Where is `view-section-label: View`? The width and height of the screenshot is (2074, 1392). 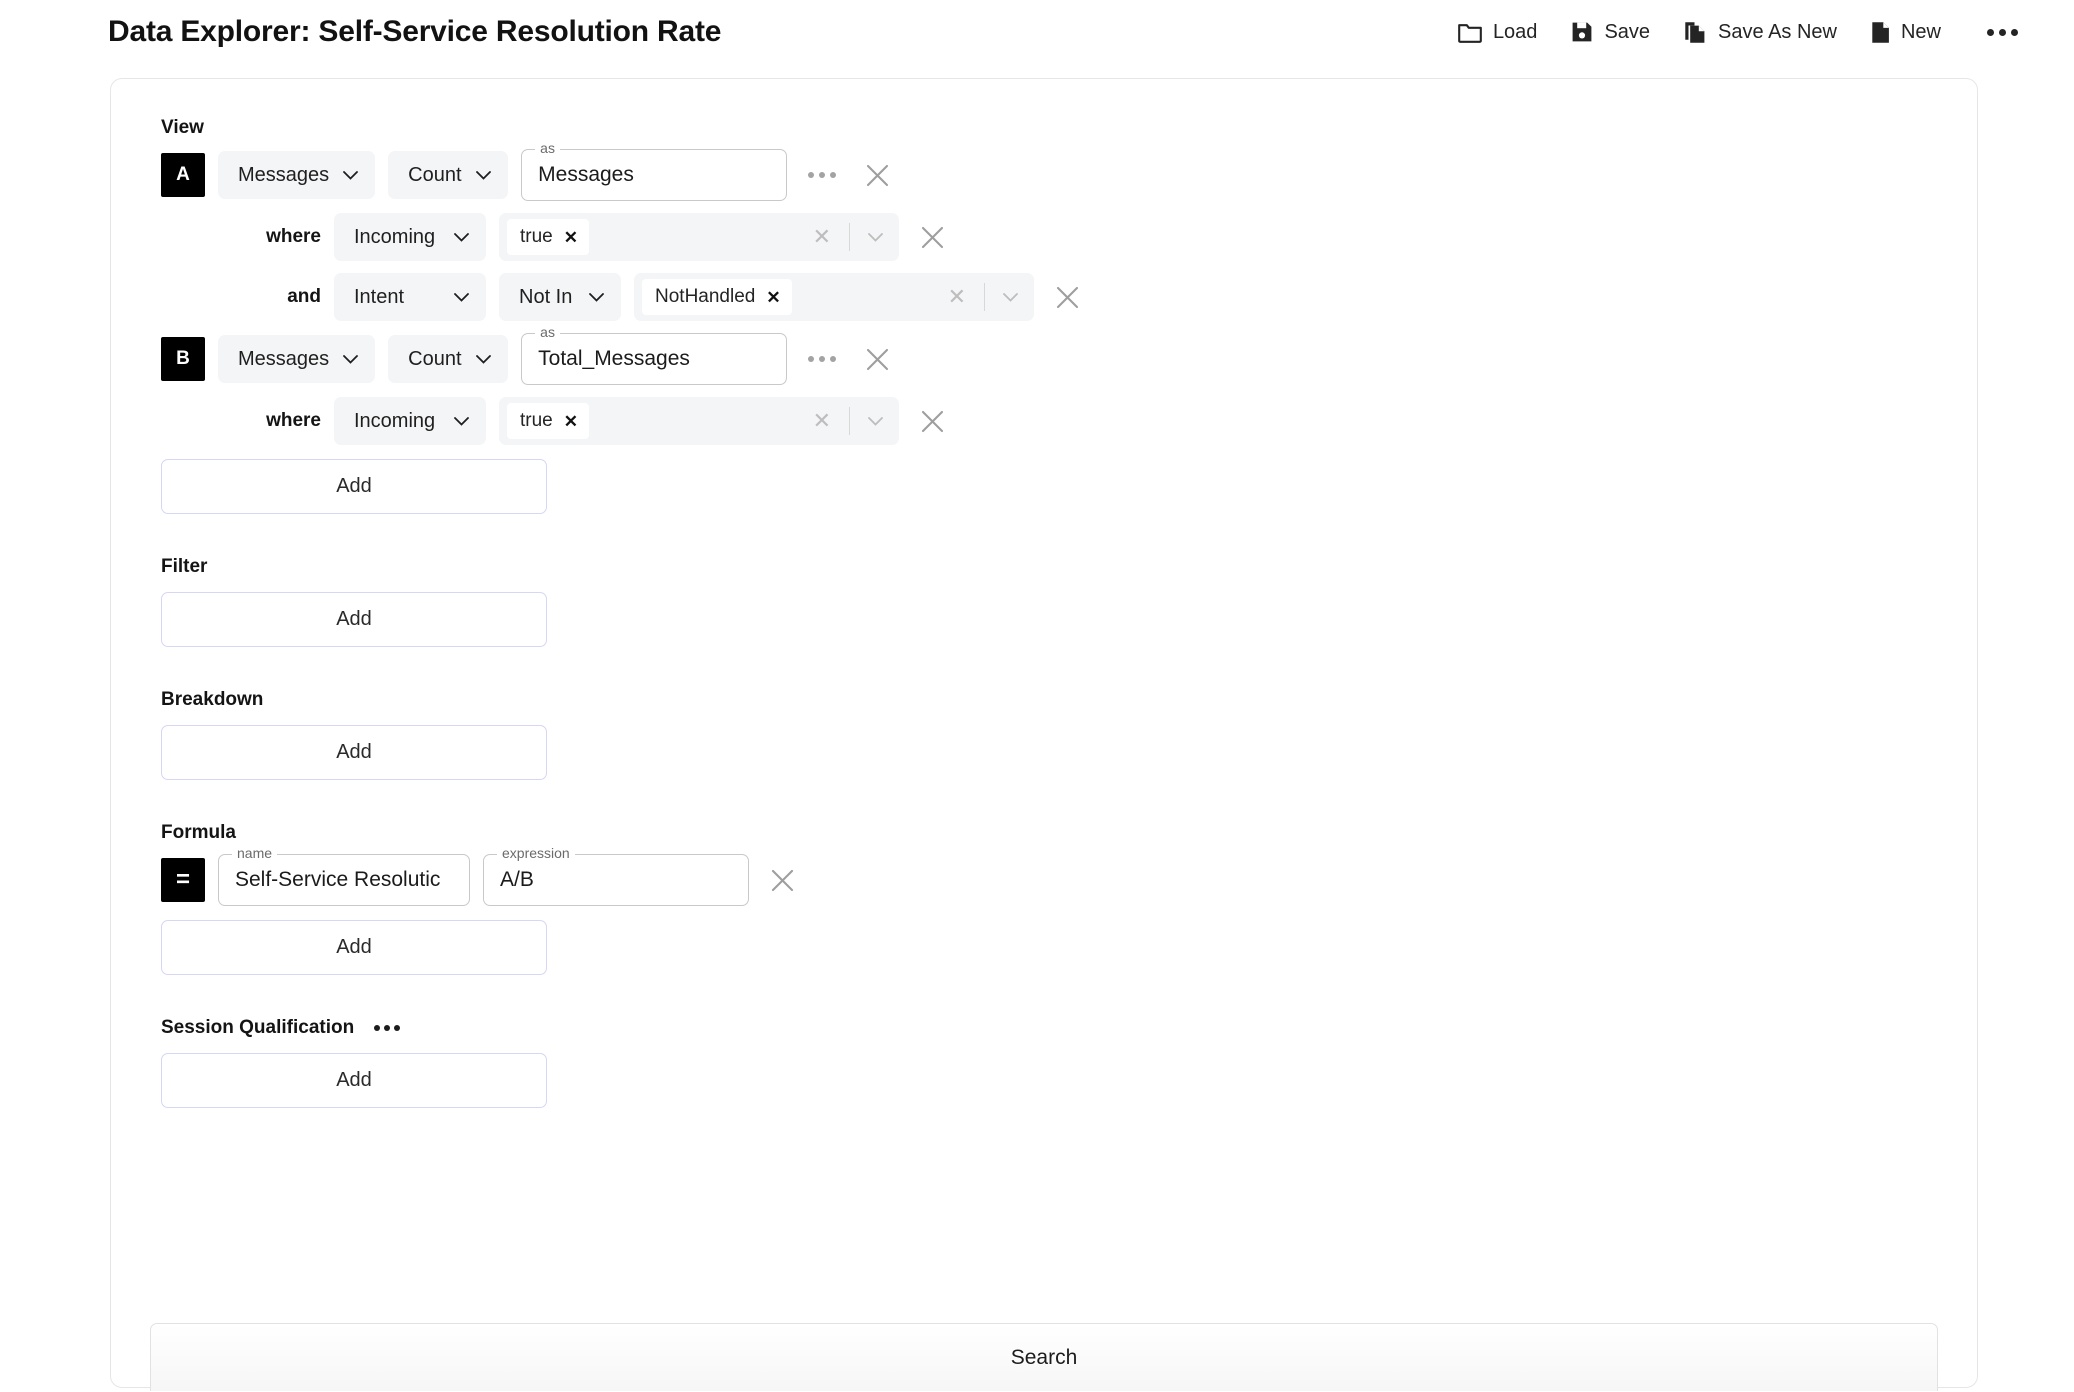 view-section-label: View is located at coordinates (182, 127).